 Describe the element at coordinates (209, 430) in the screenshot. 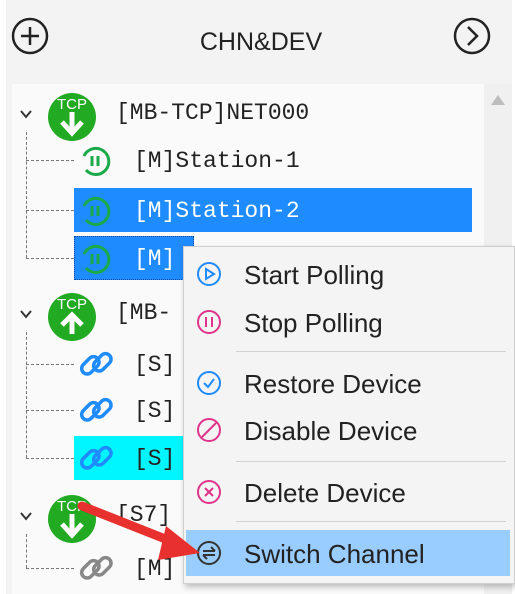

I see `ban-circle-icon` at that location.